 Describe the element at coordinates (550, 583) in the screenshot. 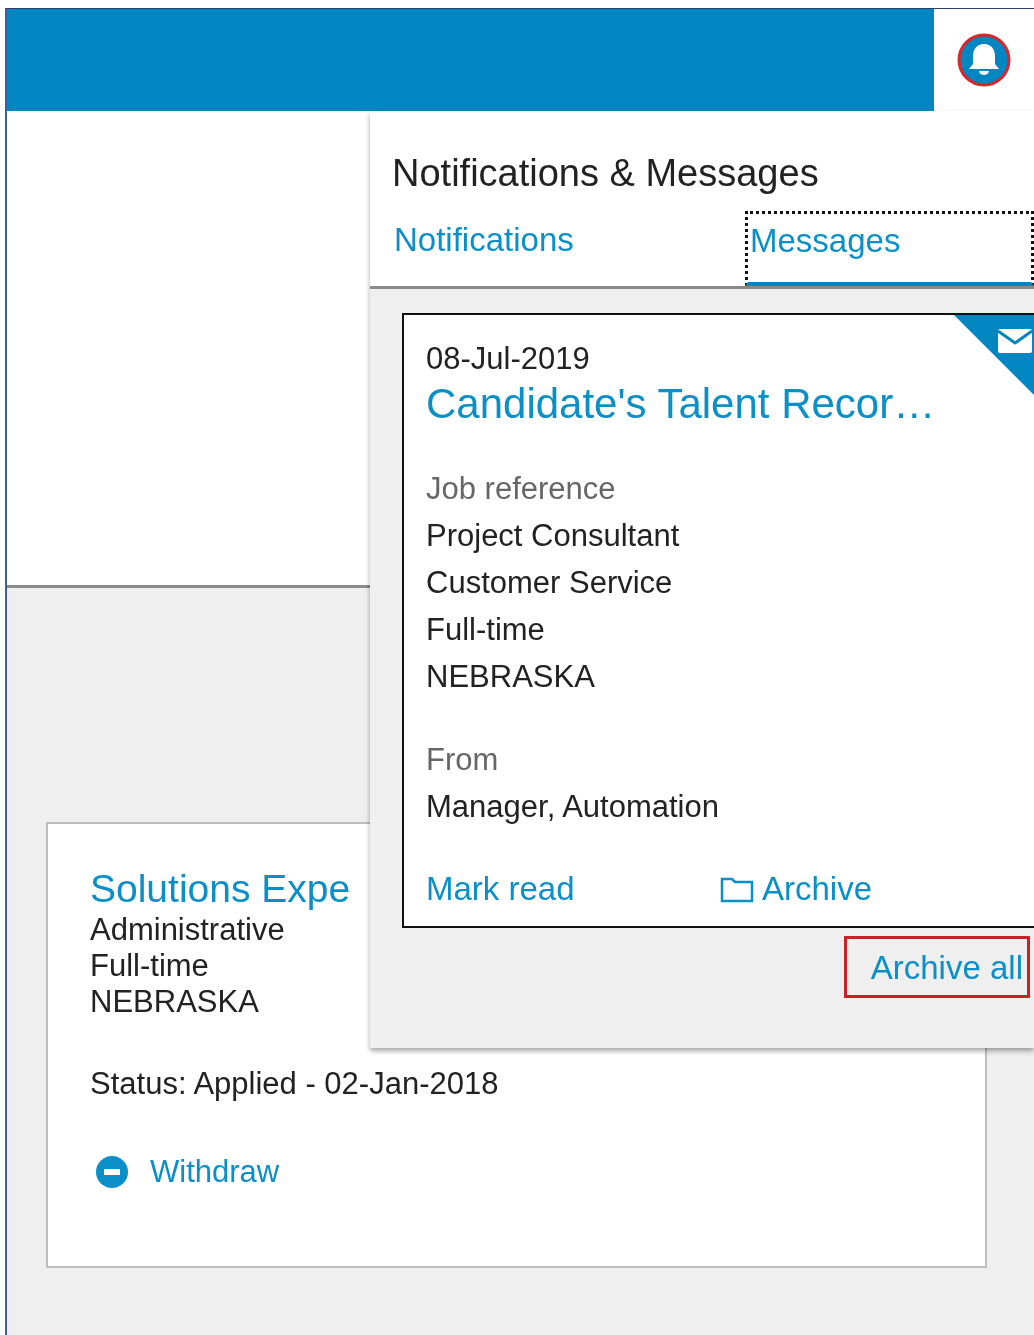

I see `field-value: Customer Service` at that location.